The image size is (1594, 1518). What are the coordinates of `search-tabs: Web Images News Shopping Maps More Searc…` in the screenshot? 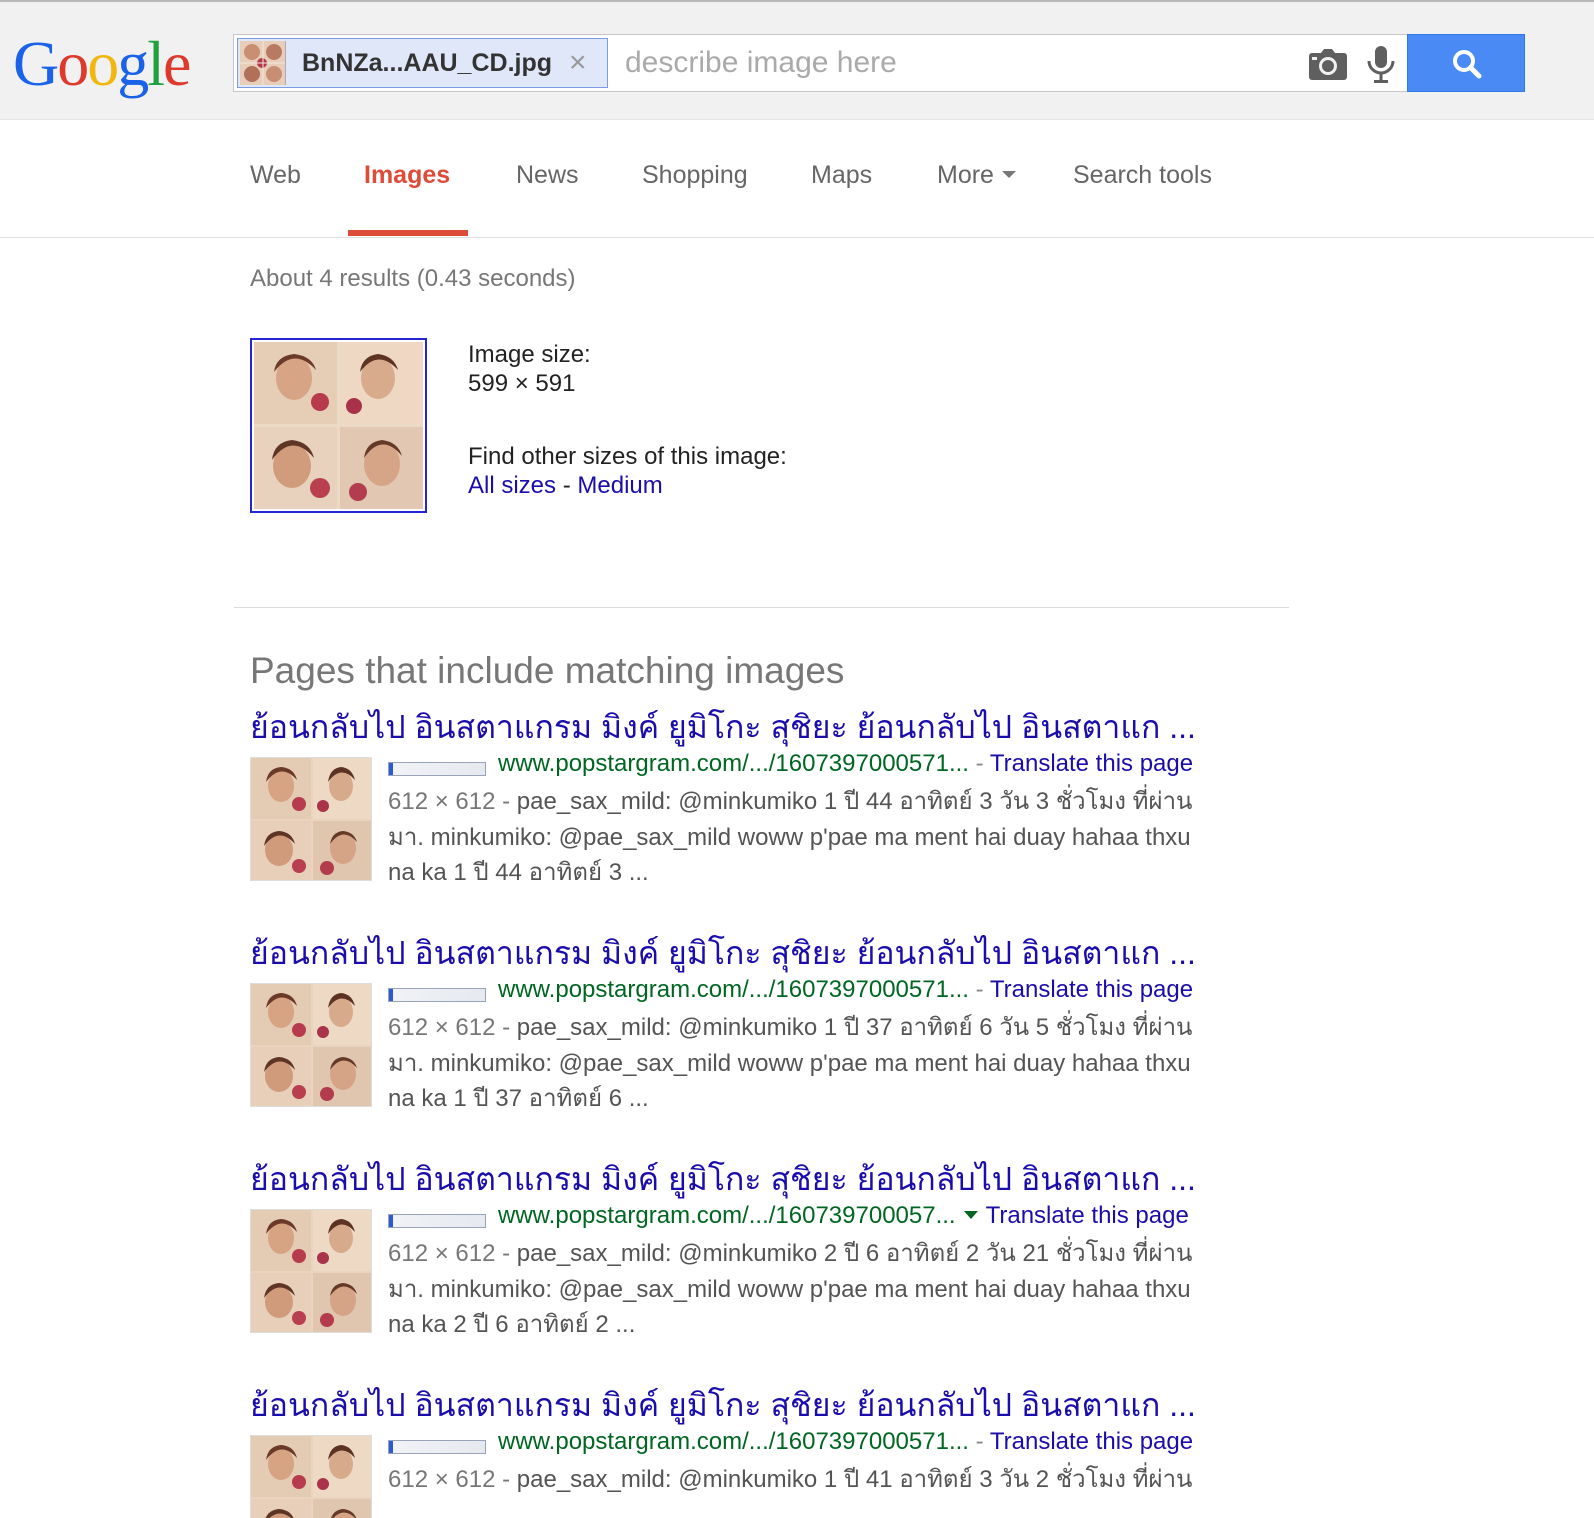 It's located at (797, 179).